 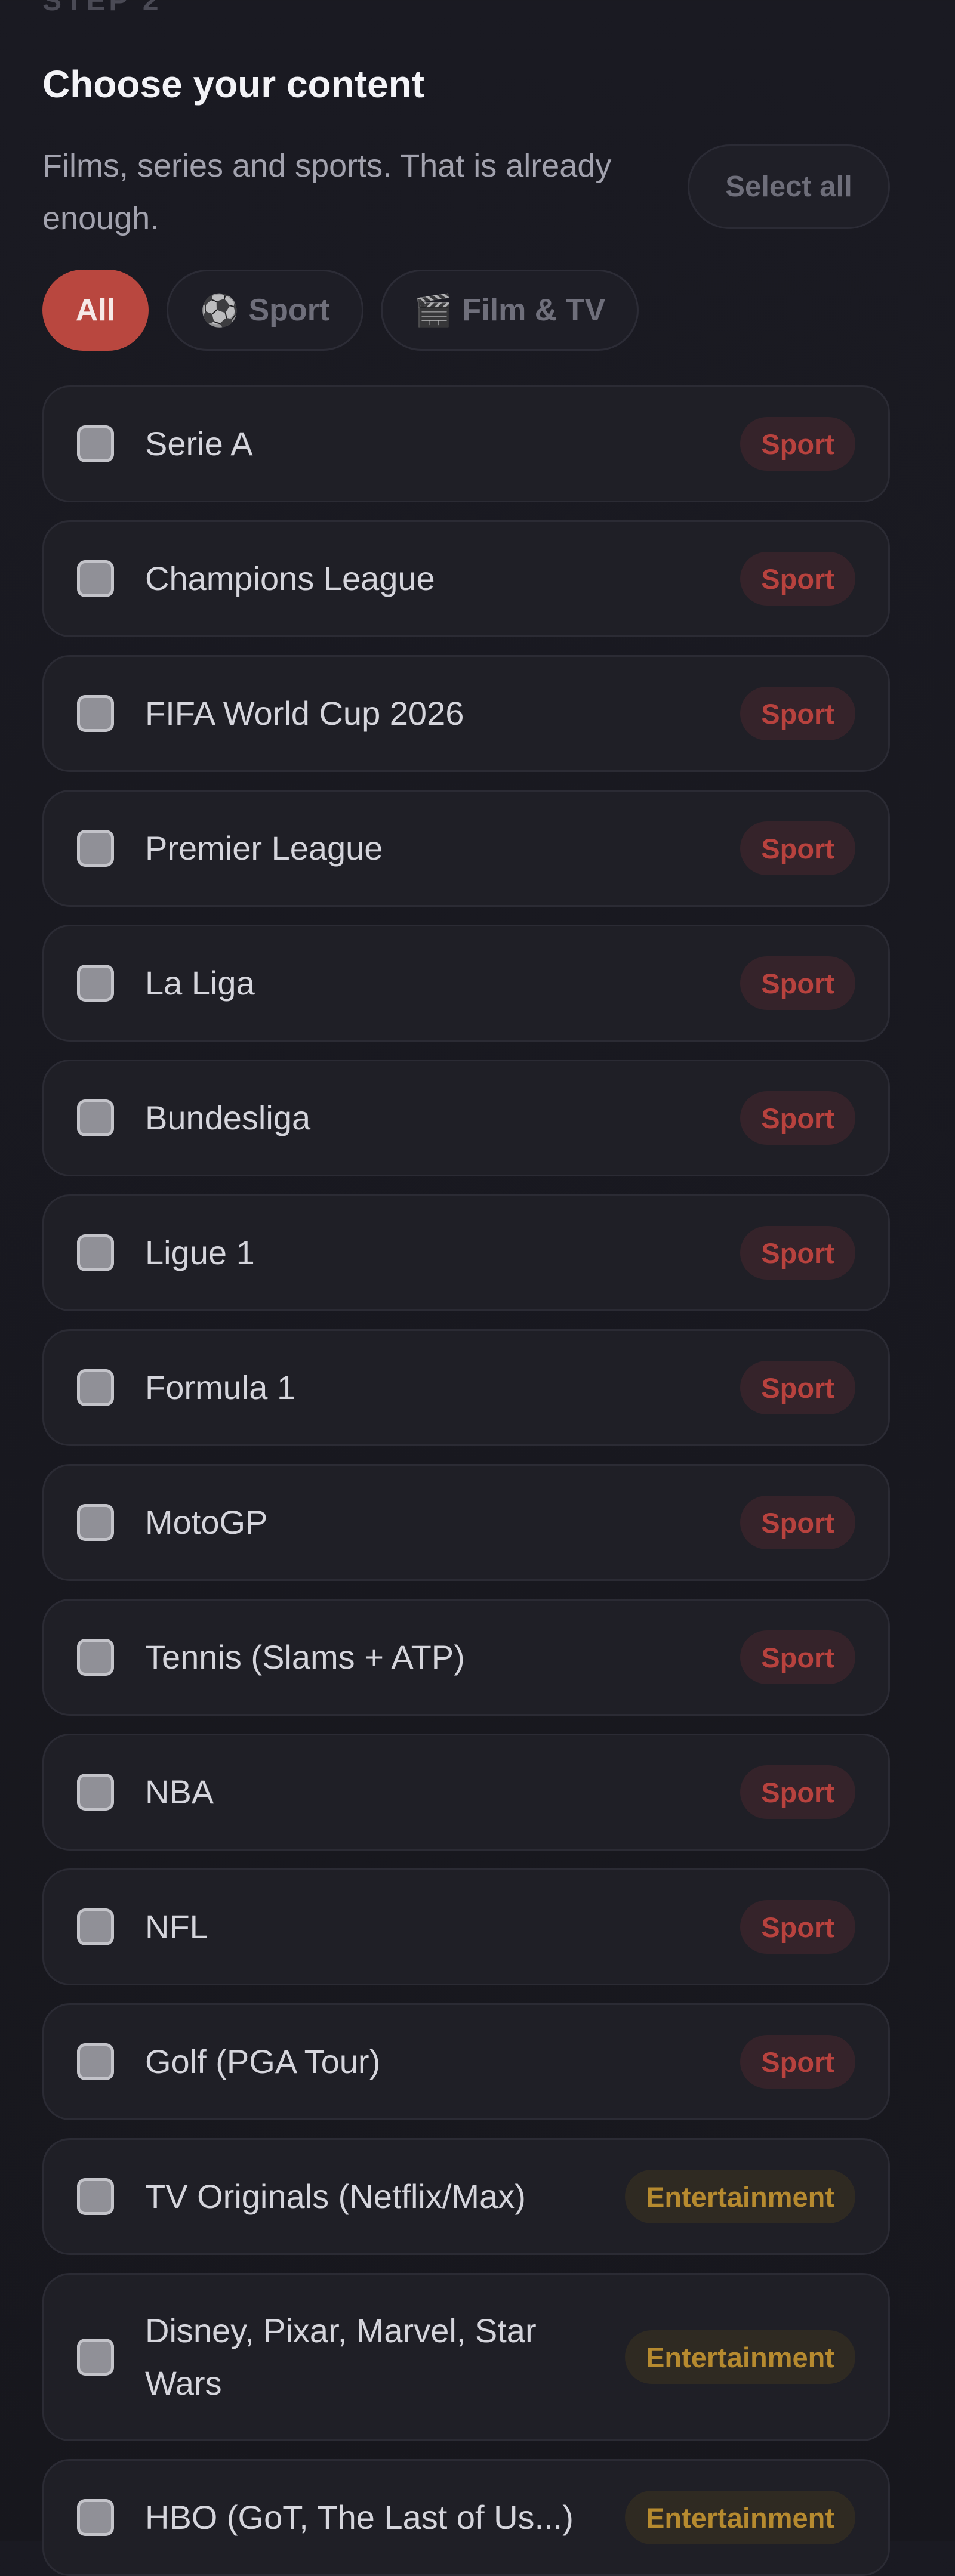 What do you see at coordinates (102, 8) in the screenshot?
I see `step-label: STEP 2` at bounding box center [102, 8].